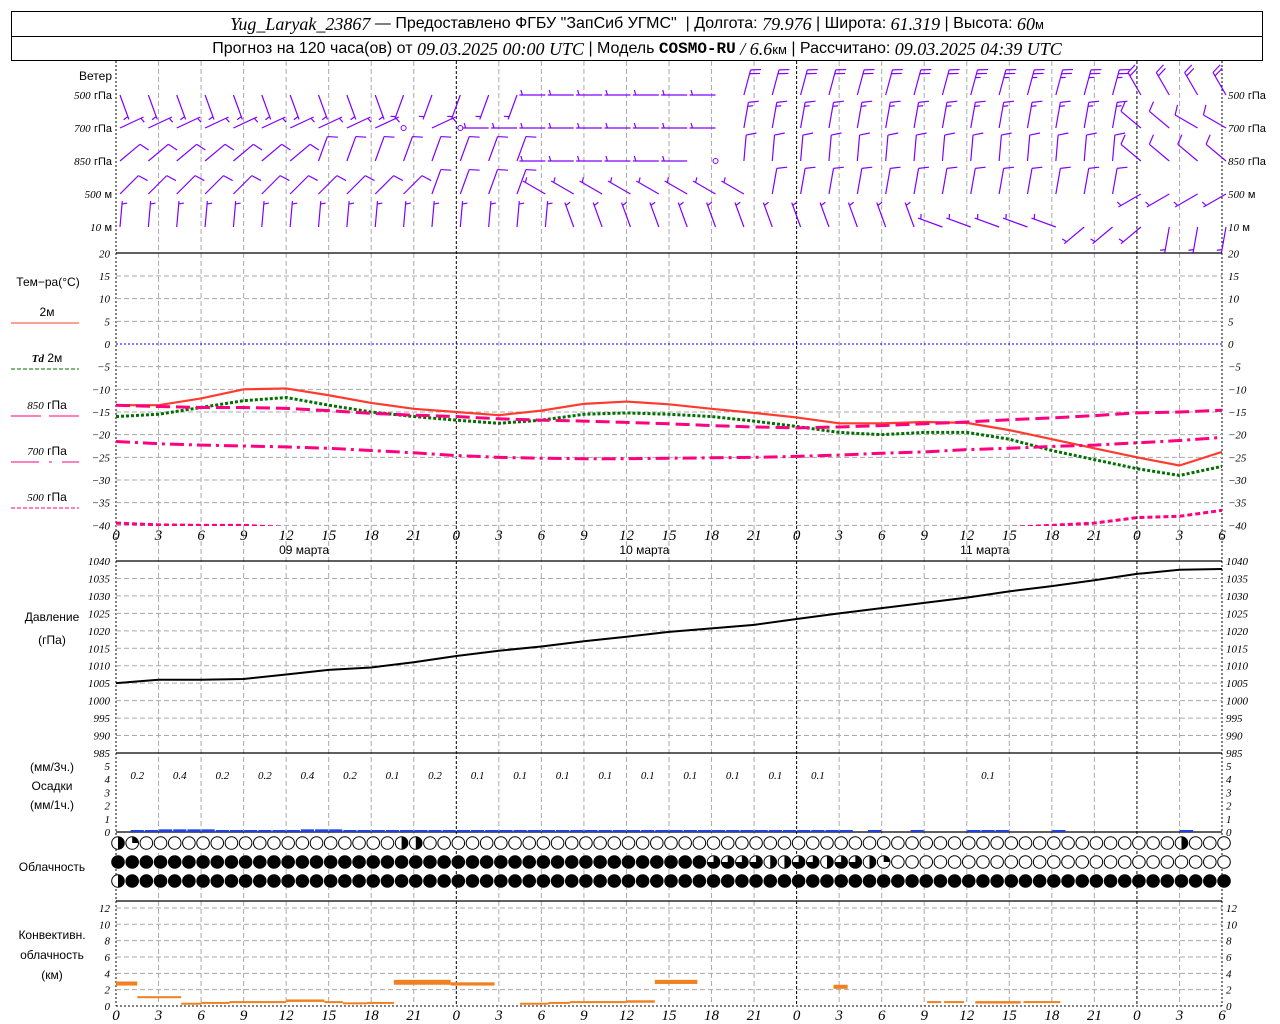 The width and height of the screenshot is (1280, 1024). What do you see at coordinates (754, 536) in the screenshot?
I see `x-tick-label-mid: 21` at bounding box center [754, 536].